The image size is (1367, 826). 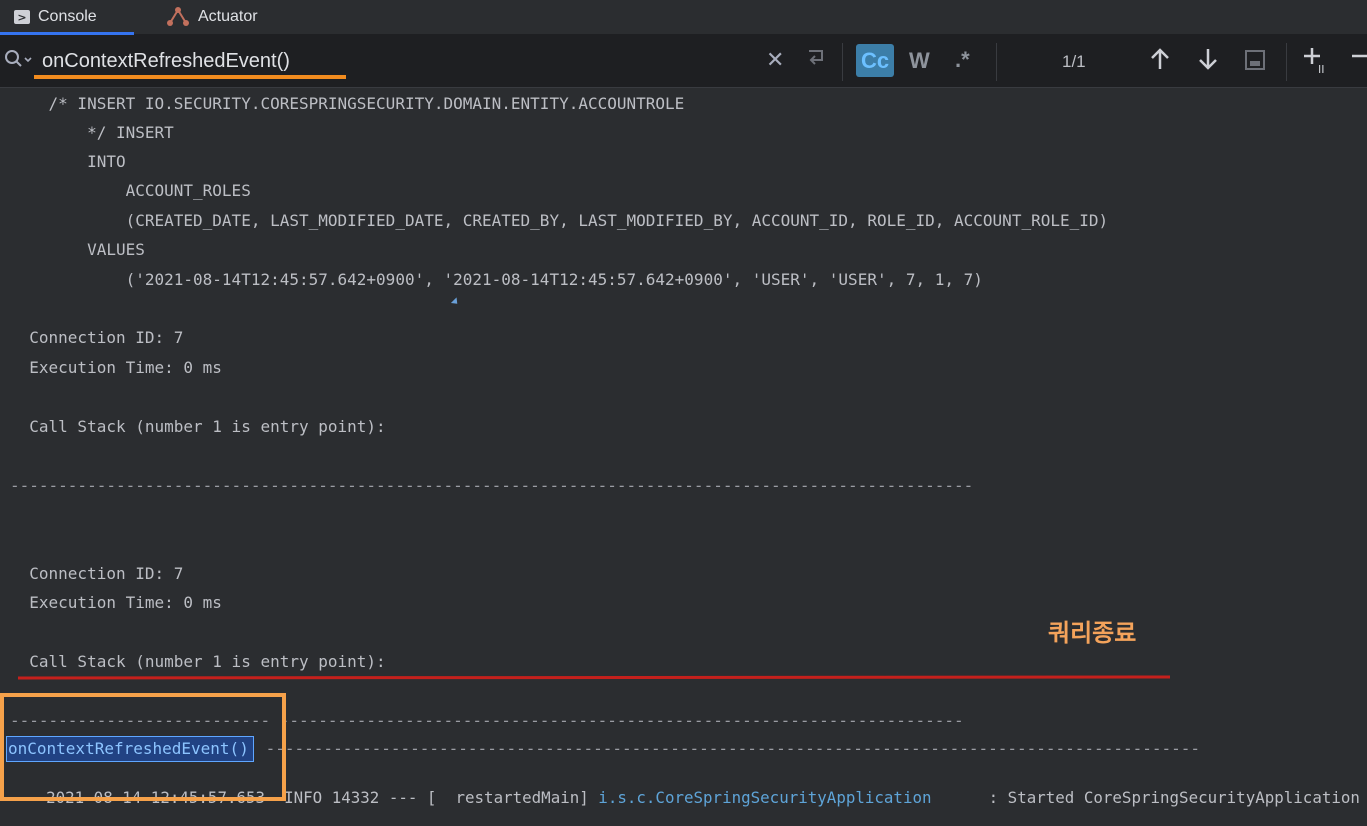 I want to click on search-highlight-underline, so click(x=190, y=77).